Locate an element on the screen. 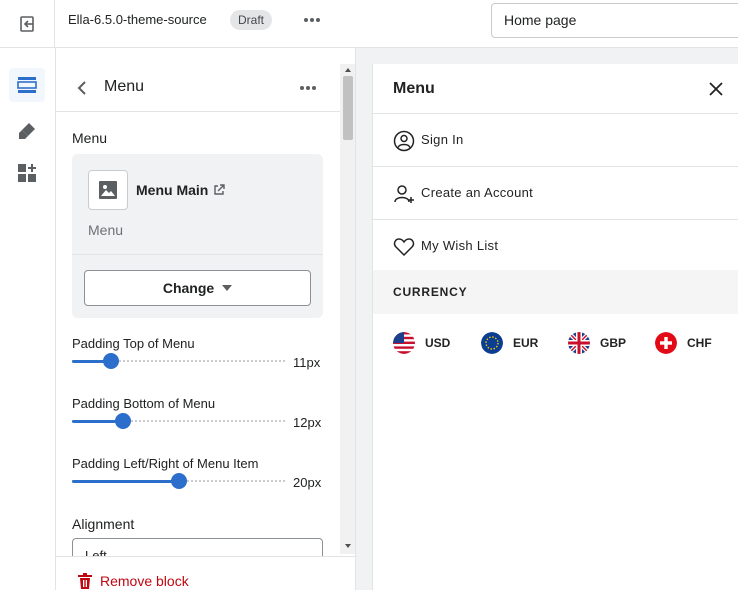  theme-actions-button is located at coordinates (312, 20).